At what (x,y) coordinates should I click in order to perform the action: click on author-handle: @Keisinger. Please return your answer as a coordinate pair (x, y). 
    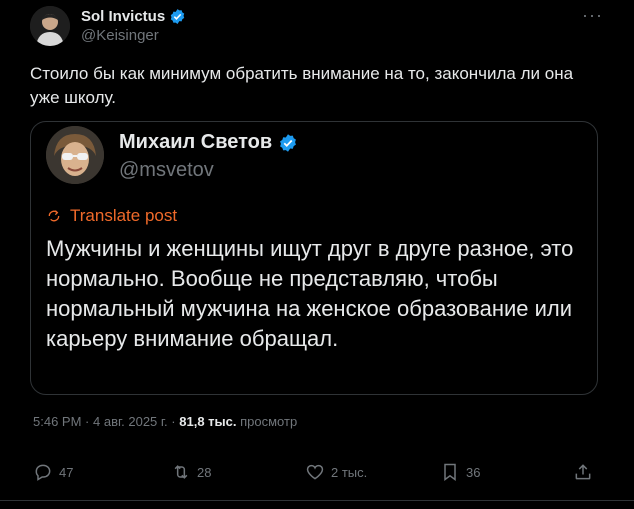
    Looking at the image, I should click on (120, 35).